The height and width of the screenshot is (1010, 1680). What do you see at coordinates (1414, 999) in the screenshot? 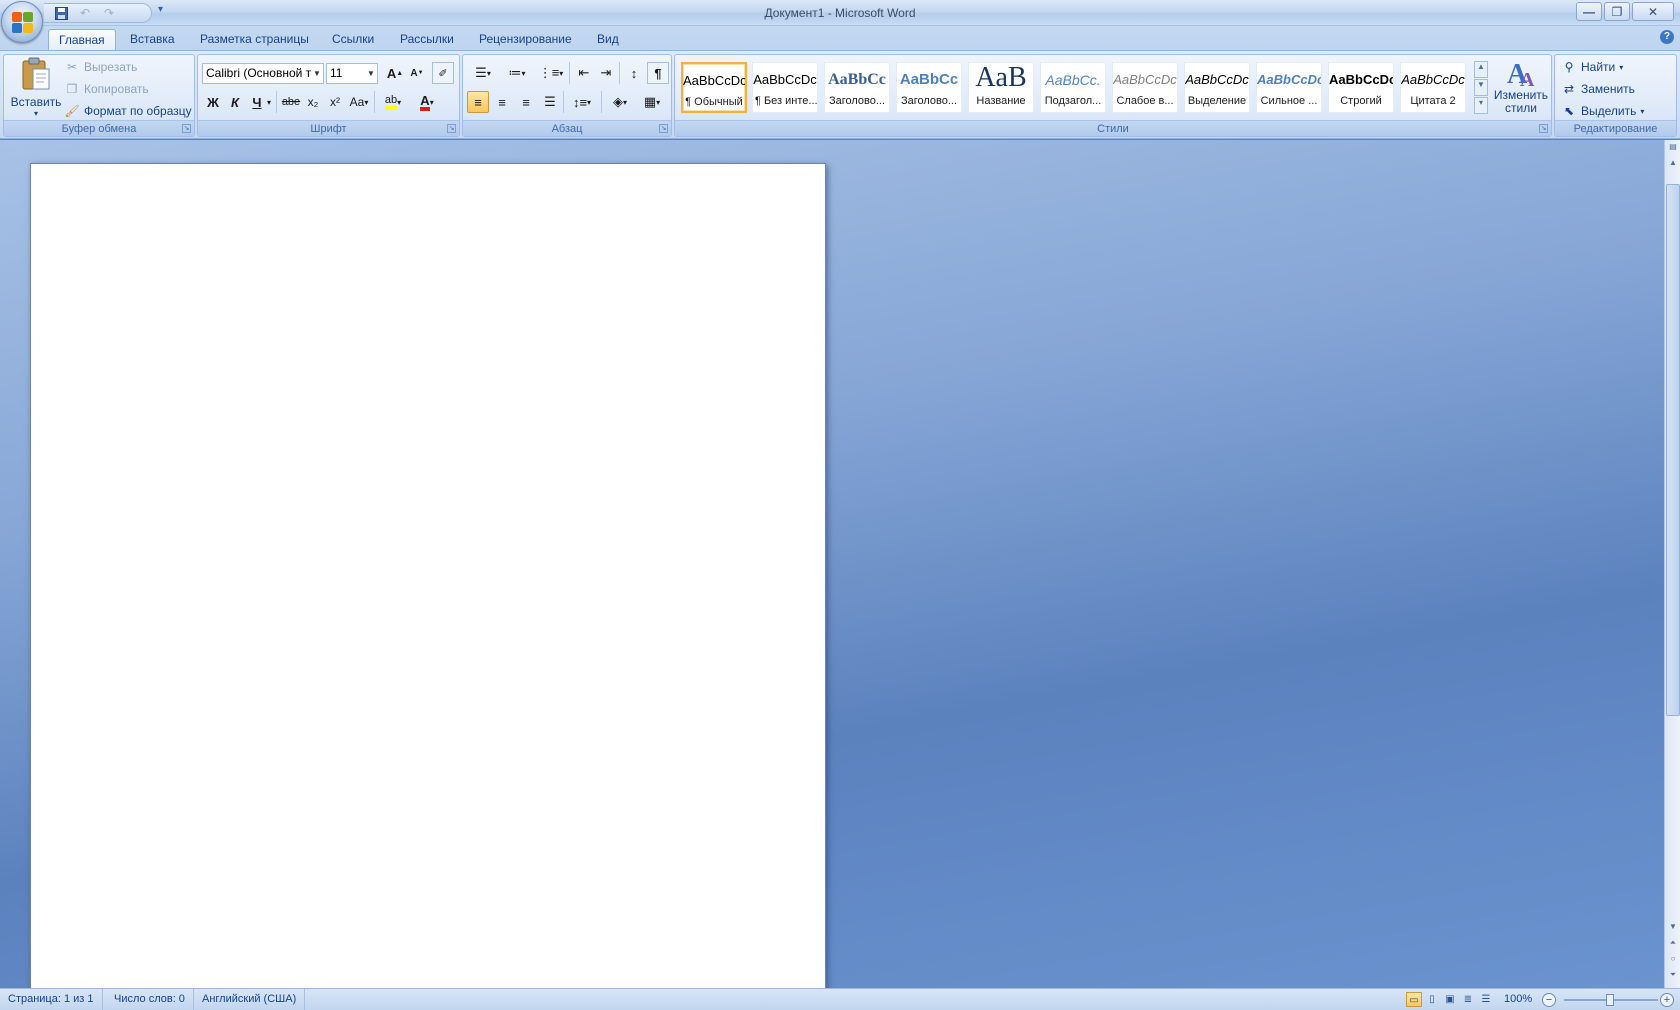
I see `print-layout-icon: ▭` at bounding box center [1414, 999].